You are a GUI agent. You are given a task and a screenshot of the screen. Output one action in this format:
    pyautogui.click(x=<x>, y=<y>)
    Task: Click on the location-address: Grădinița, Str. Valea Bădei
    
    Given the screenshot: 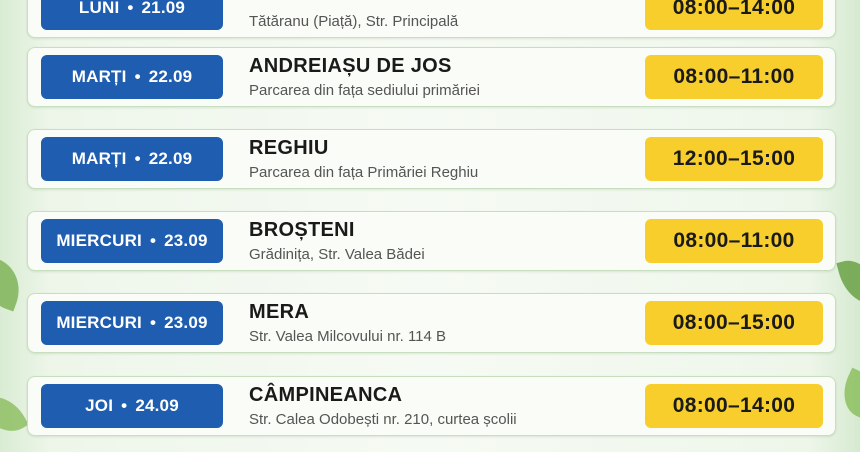 What is the action you would take?
    pyautogui.click(x=337, y=254)
    